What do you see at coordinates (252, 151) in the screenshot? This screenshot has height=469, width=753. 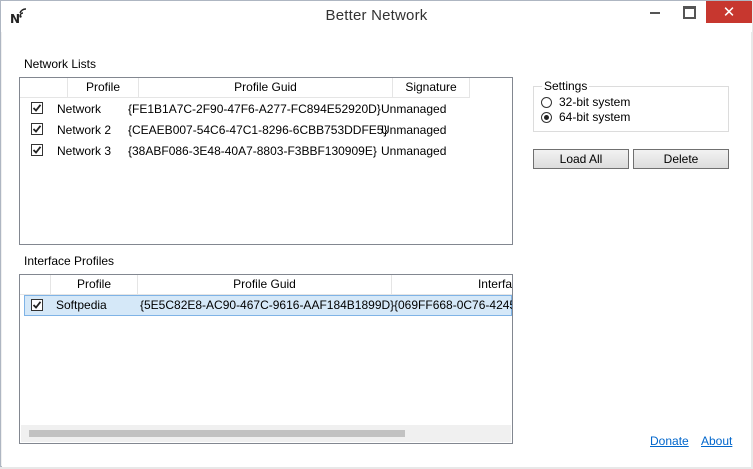 I see `row-guid: {38ABF086-3E48-40A7-8803-F3BBF130909E}` at bounding box center [252, 151].